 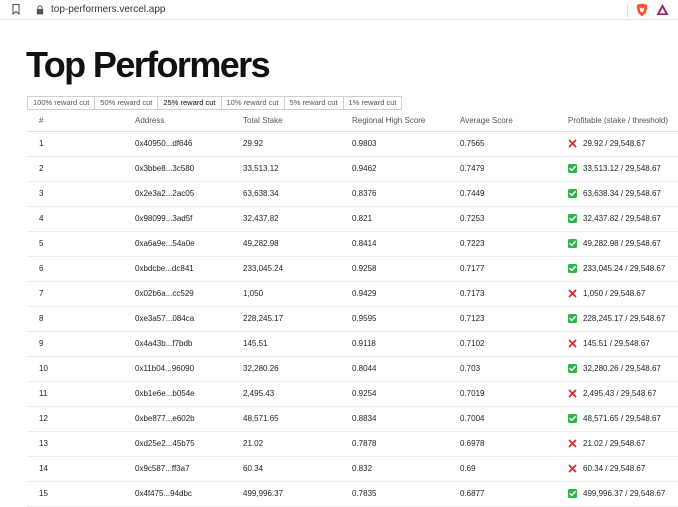 What do you see at coordinates (372, 103) in the screenshot?
I see `tab-1-reward-cut: 1% reward cut` at bounding box center [372, 103].